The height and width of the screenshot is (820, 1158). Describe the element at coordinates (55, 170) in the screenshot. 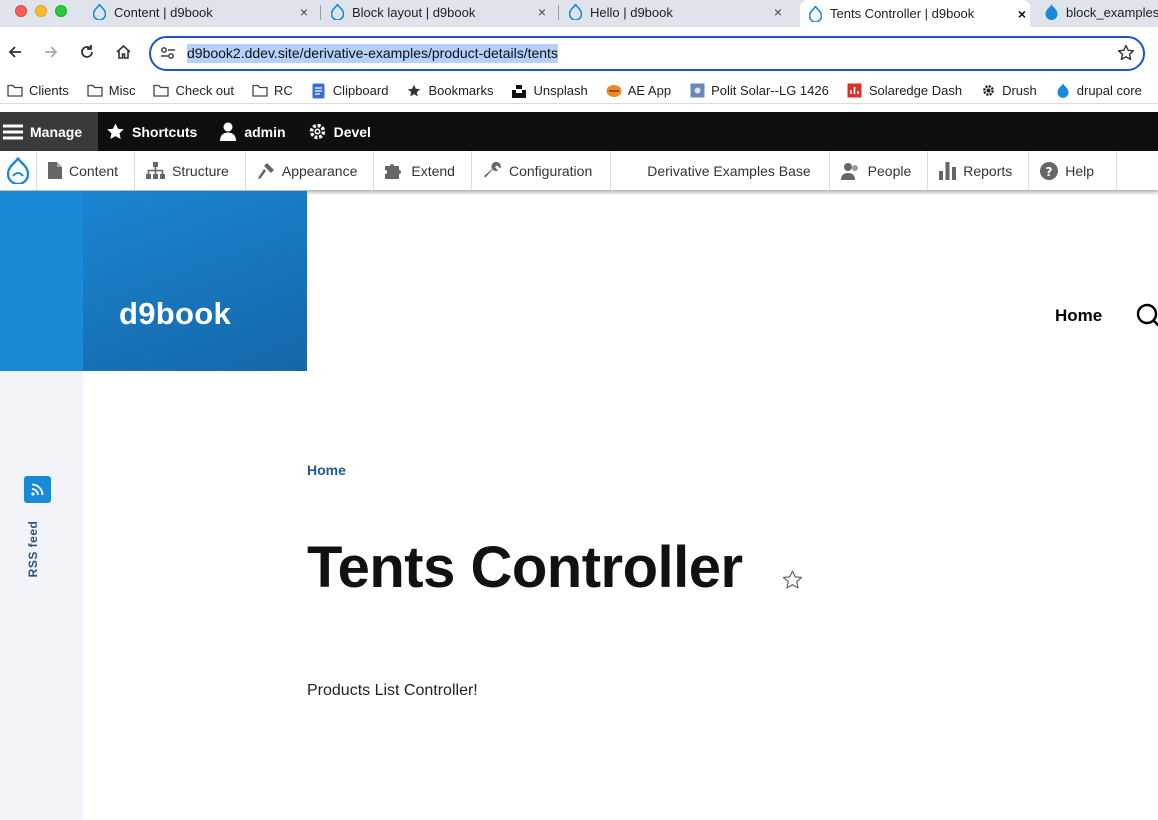

I see `content-icon` at that location.